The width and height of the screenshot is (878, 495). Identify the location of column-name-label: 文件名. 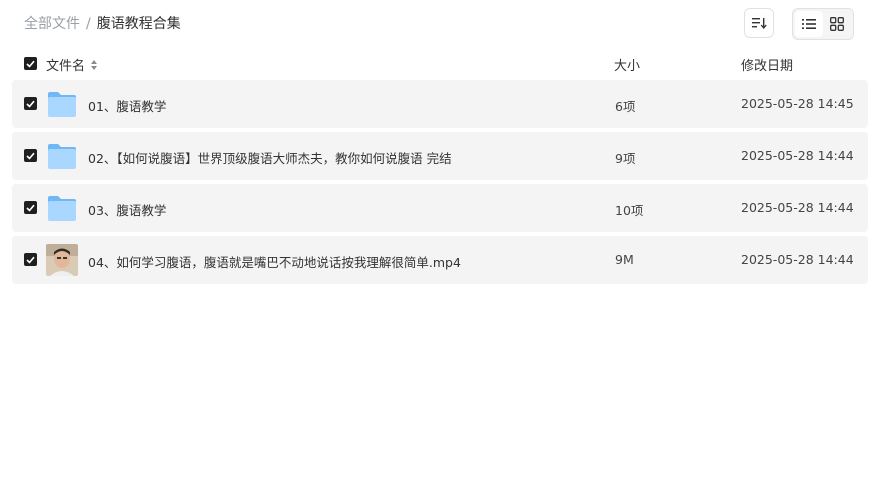
(66, 66).